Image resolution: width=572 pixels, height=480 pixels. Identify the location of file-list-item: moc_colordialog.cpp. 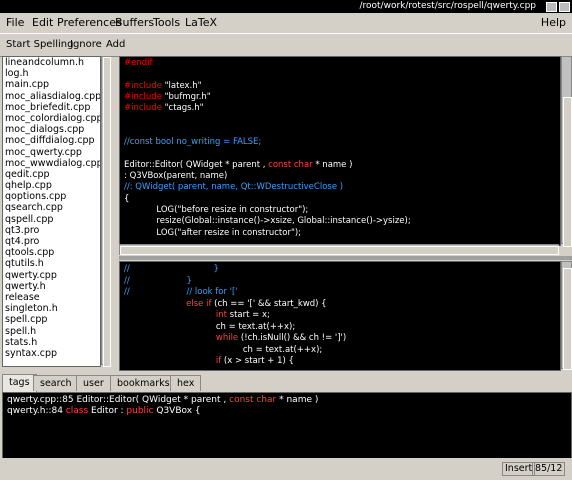
(51, 118).